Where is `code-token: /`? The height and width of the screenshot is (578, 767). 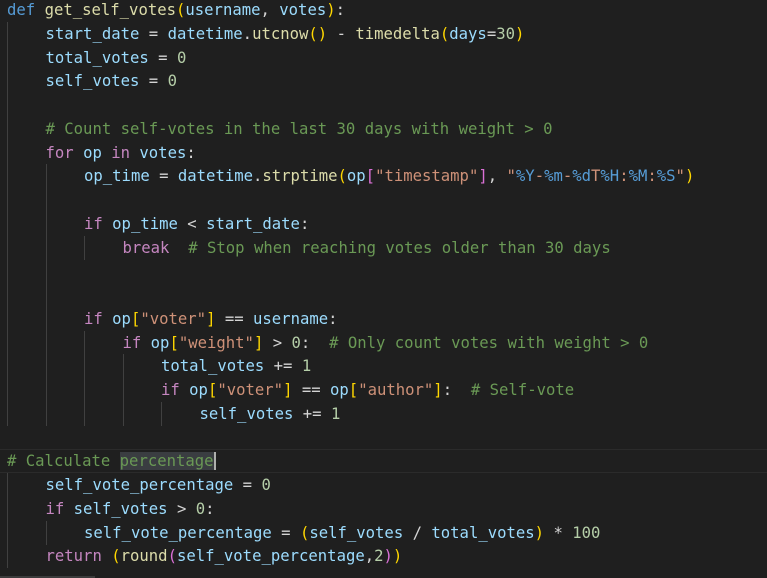 code-token: / is located at coordinates (417, 532).